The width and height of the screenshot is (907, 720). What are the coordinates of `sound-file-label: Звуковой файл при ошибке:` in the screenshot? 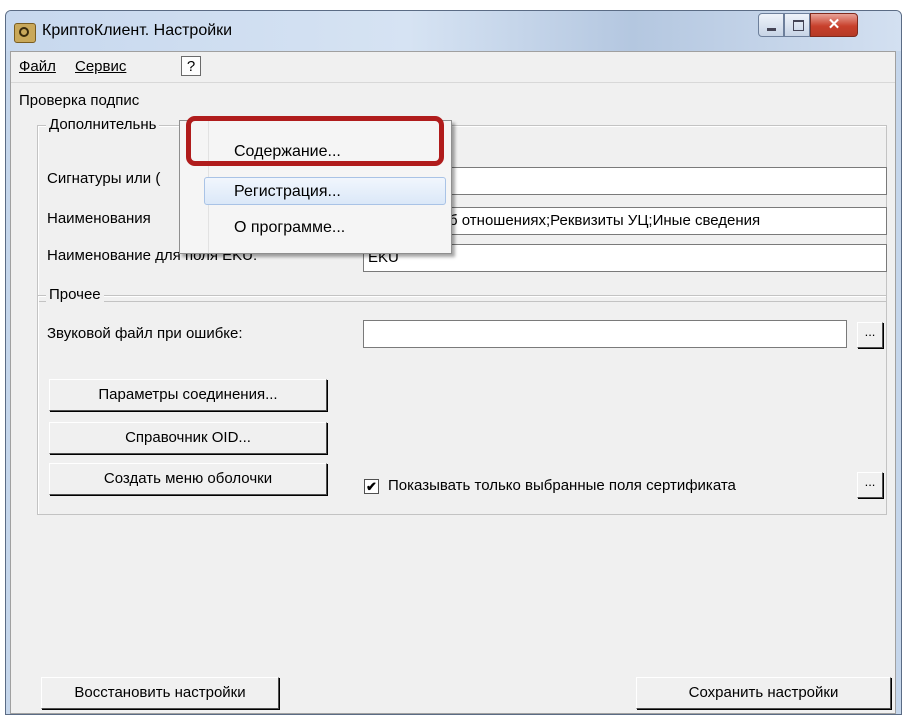 It's located at (145, 333).